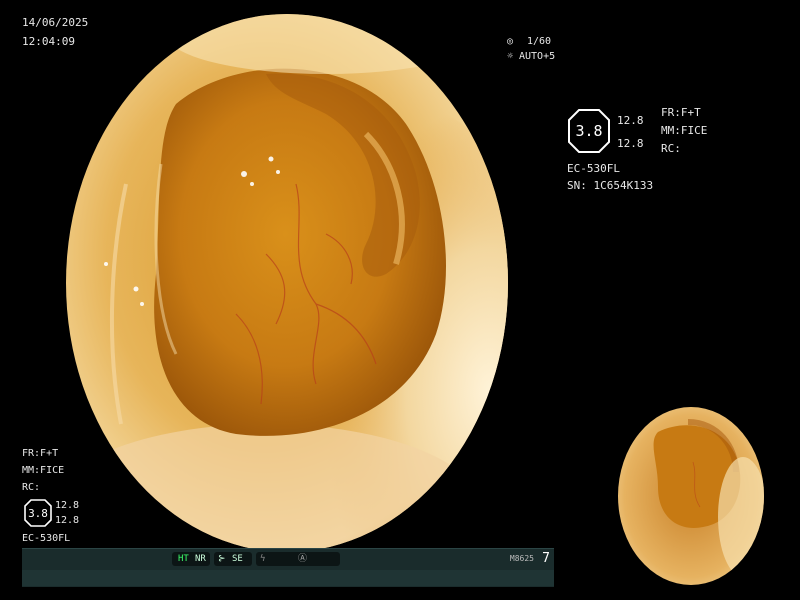 This screenshot has width=800, height=600. What do you see at coordinates (191, 559) in the screenshot?
I see `ht-nr-indicator: HT NR` at bounding box center [191, 559].